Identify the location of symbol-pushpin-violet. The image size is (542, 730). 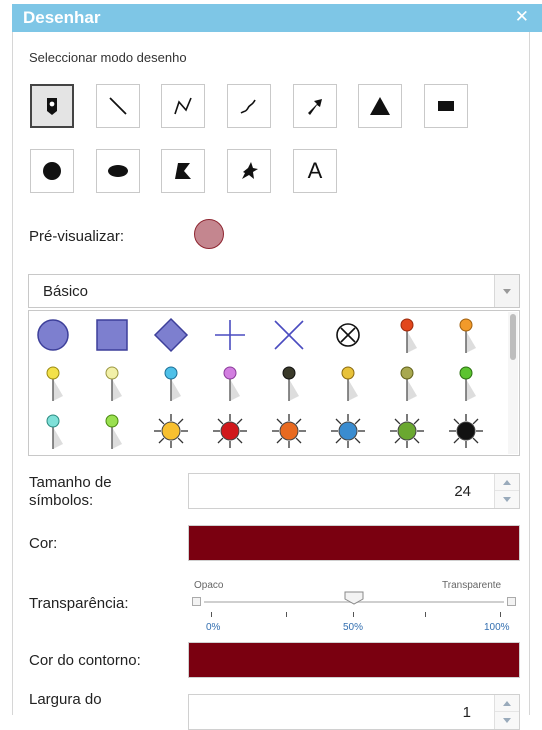
(230, 383).